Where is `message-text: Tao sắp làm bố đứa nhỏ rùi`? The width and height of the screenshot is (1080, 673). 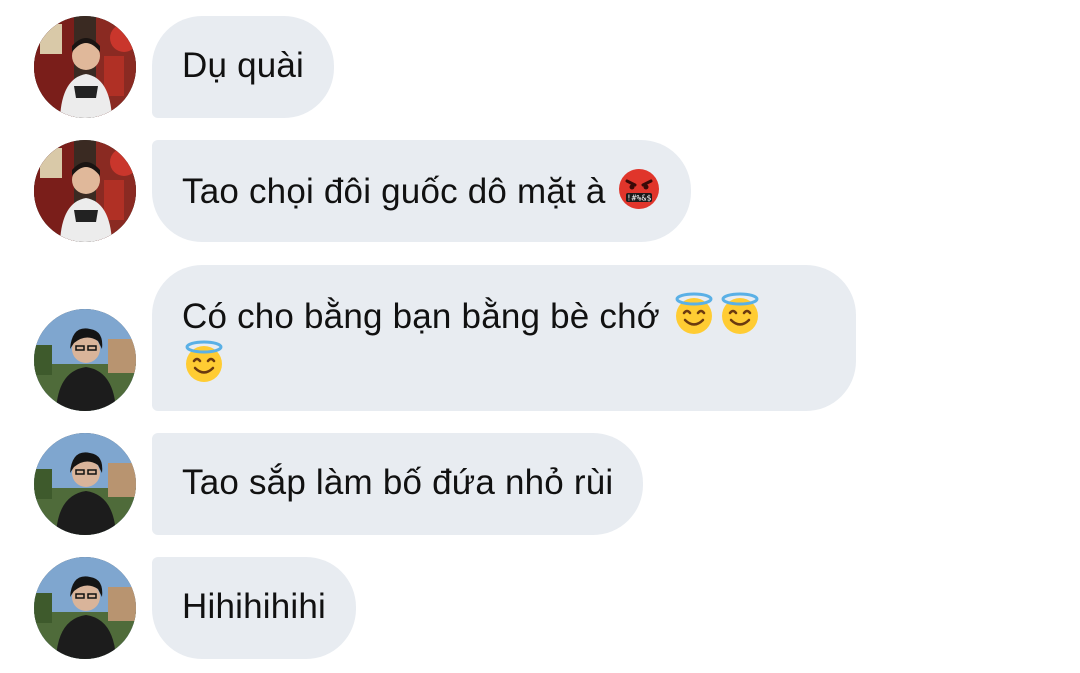 message-text: Tao sắp làm bố đứa nhỏ rùi is located at coordinates (398, 482).